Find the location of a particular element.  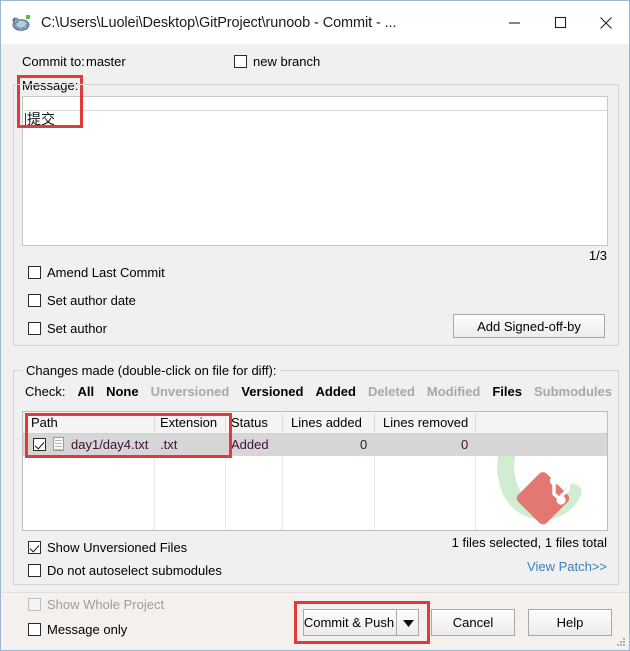

cell-status: Added is located at coordinates (250, 444).